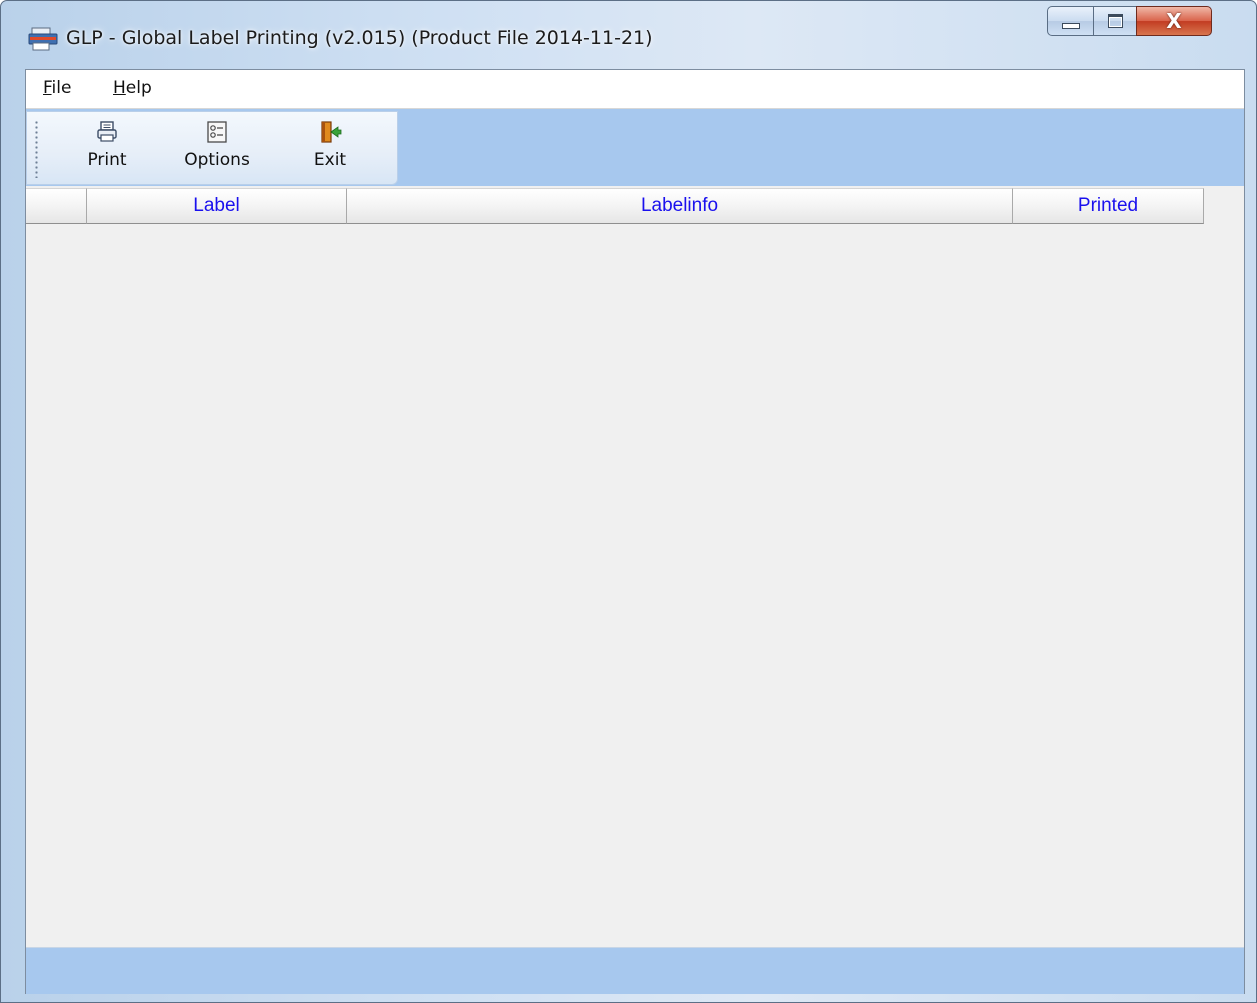 Image resolution: width=1257 pixels, height=1003 pixels. Describe the element at coordinates (56, 206) in the screenshot. I see `row-selector-header` at that location.